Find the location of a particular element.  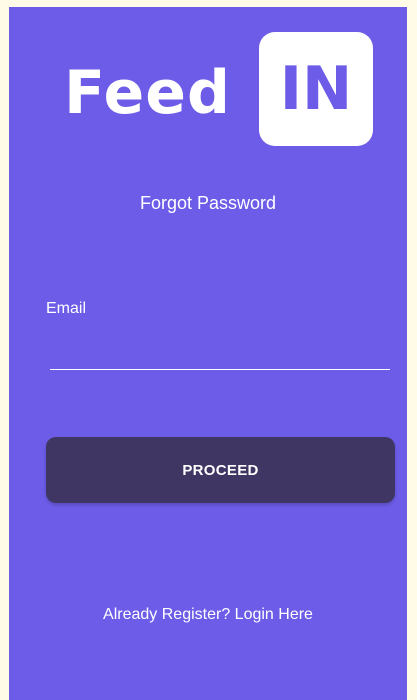

page-title: Forgot Password is located at coordinates (208, 203).